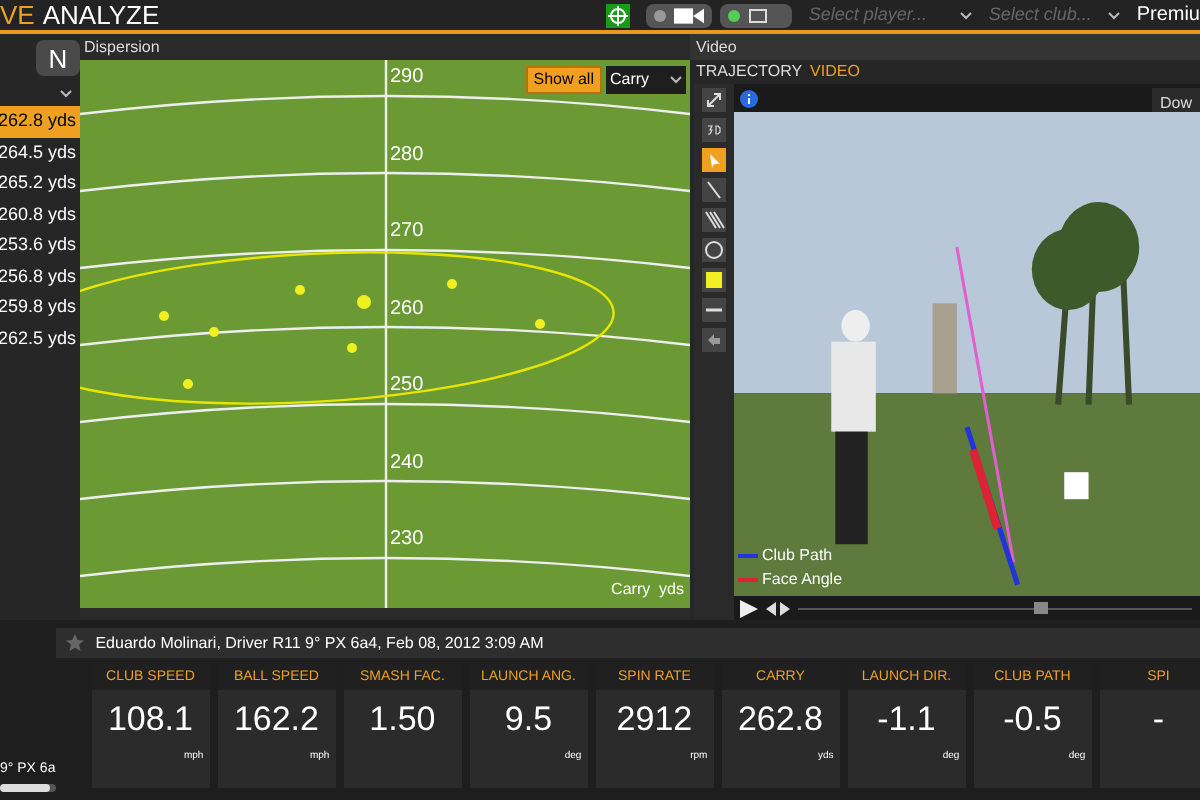  What do you see at coordinates (647, 590) in the screenshot?
I see `axis-label: Carry yds` at bounding box center [647, 590].